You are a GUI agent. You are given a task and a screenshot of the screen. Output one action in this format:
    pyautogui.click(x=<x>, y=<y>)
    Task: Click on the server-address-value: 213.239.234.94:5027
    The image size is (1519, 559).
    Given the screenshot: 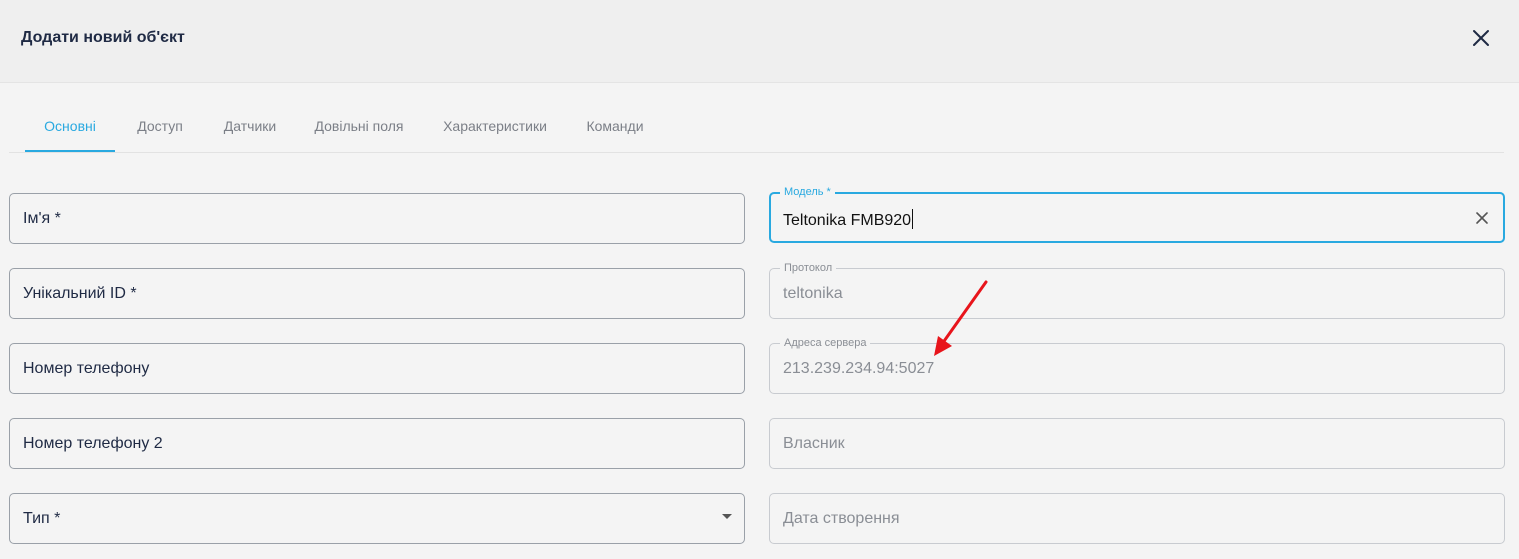 What is the action you would take?
    pyautogui.click(x=859, y=368)
    